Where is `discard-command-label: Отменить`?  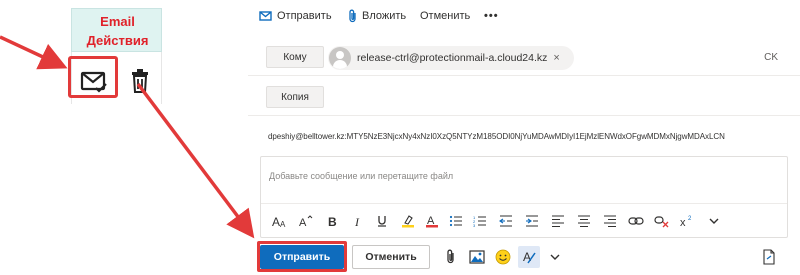 discard-command-label: Отменить is located at coordinates (445, 16).